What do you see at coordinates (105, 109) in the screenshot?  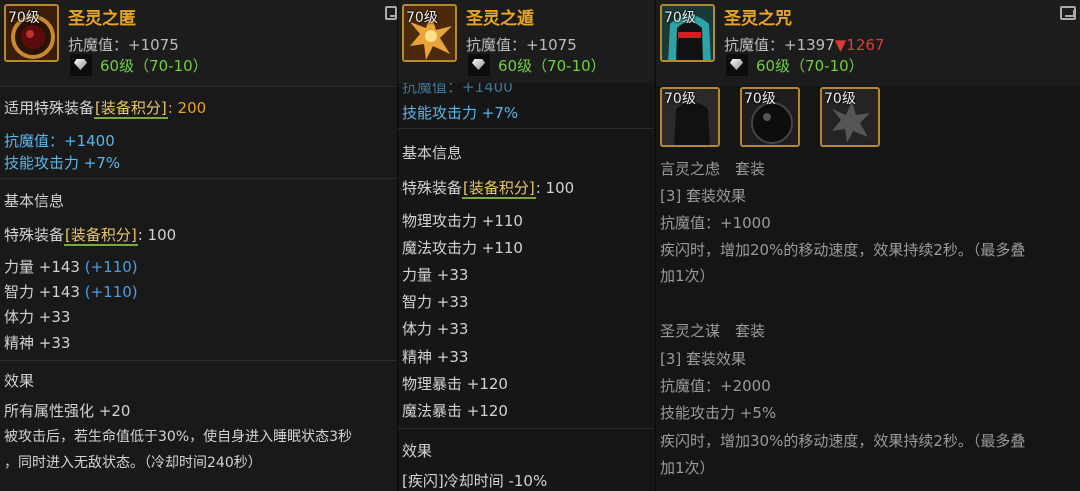 I see `applies-line: 适用特殊装备[装备积分]: 200` at bounding box center [105, 109].